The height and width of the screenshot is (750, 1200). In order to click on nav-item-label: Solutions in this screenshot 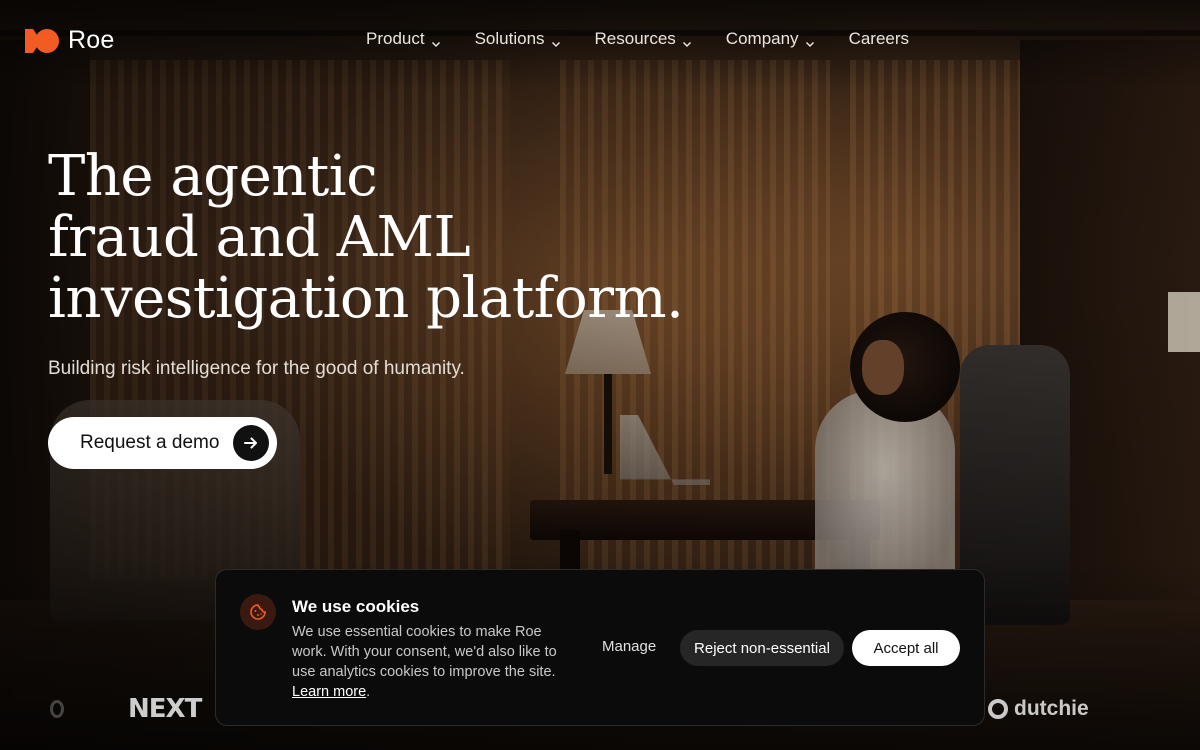, I will do `click(509, 38)`.